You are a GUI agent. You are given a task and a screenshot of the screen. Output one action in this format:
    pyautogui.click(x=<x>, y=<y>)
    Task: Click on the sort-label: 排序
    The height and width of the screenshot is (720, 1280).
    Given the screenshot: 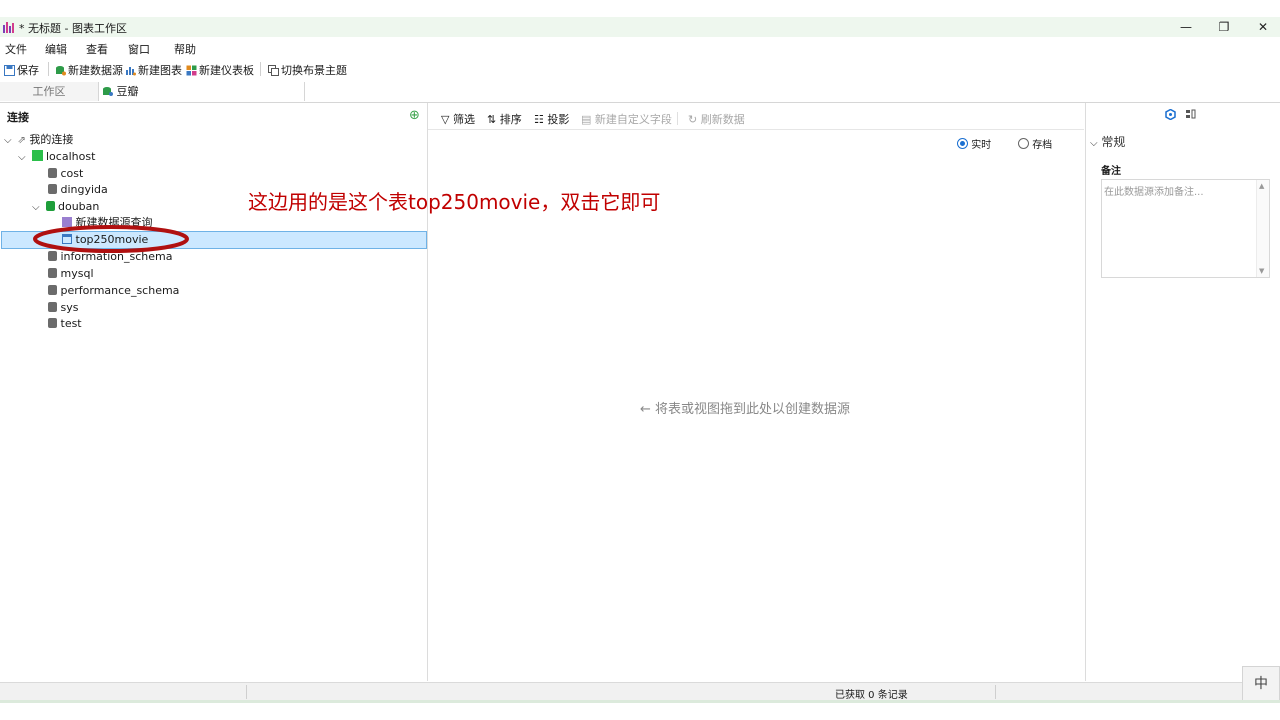 What is the action you would take?
    pyautogui.click(x=510, y=119)
    